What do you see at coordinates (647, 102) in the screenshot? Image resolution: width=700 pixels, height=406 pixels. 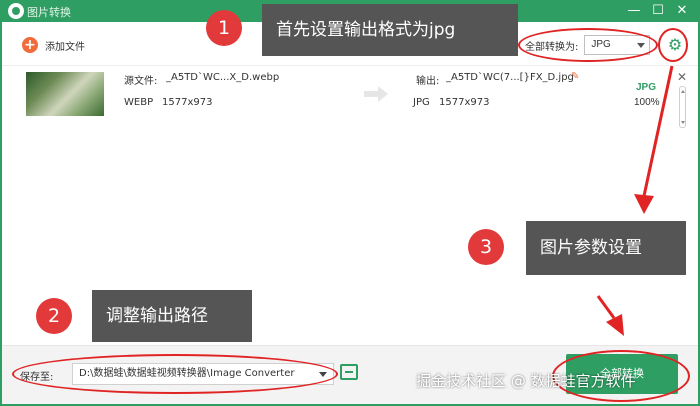 I see `progress-percent: 100%` at bounding box center [647, 102].